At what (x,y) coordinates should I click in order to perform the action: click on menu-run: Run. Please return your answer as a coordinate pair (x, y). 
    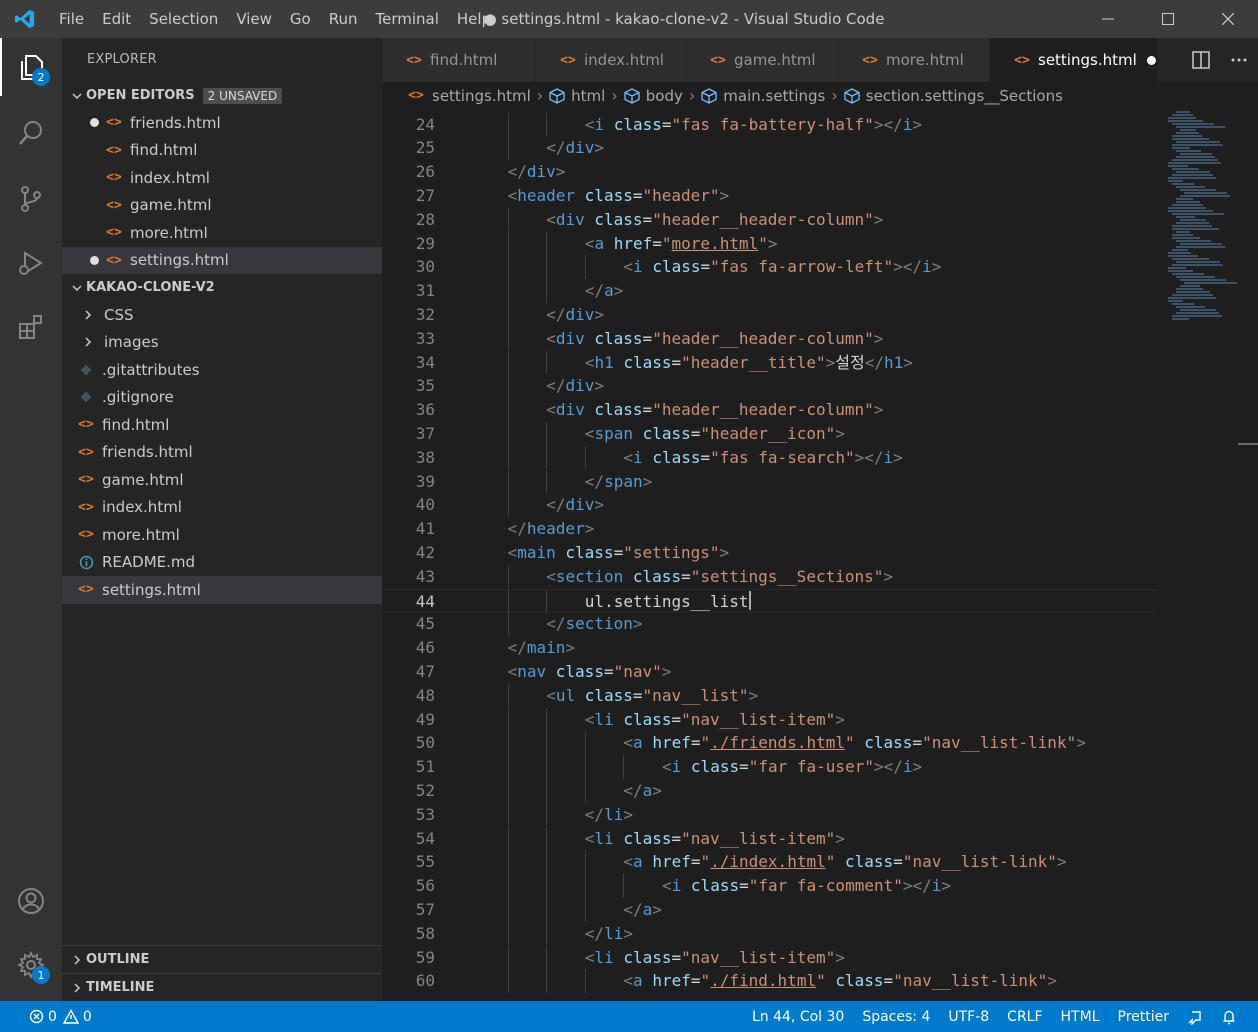
    Looking at the image, I should click on (343, 19).